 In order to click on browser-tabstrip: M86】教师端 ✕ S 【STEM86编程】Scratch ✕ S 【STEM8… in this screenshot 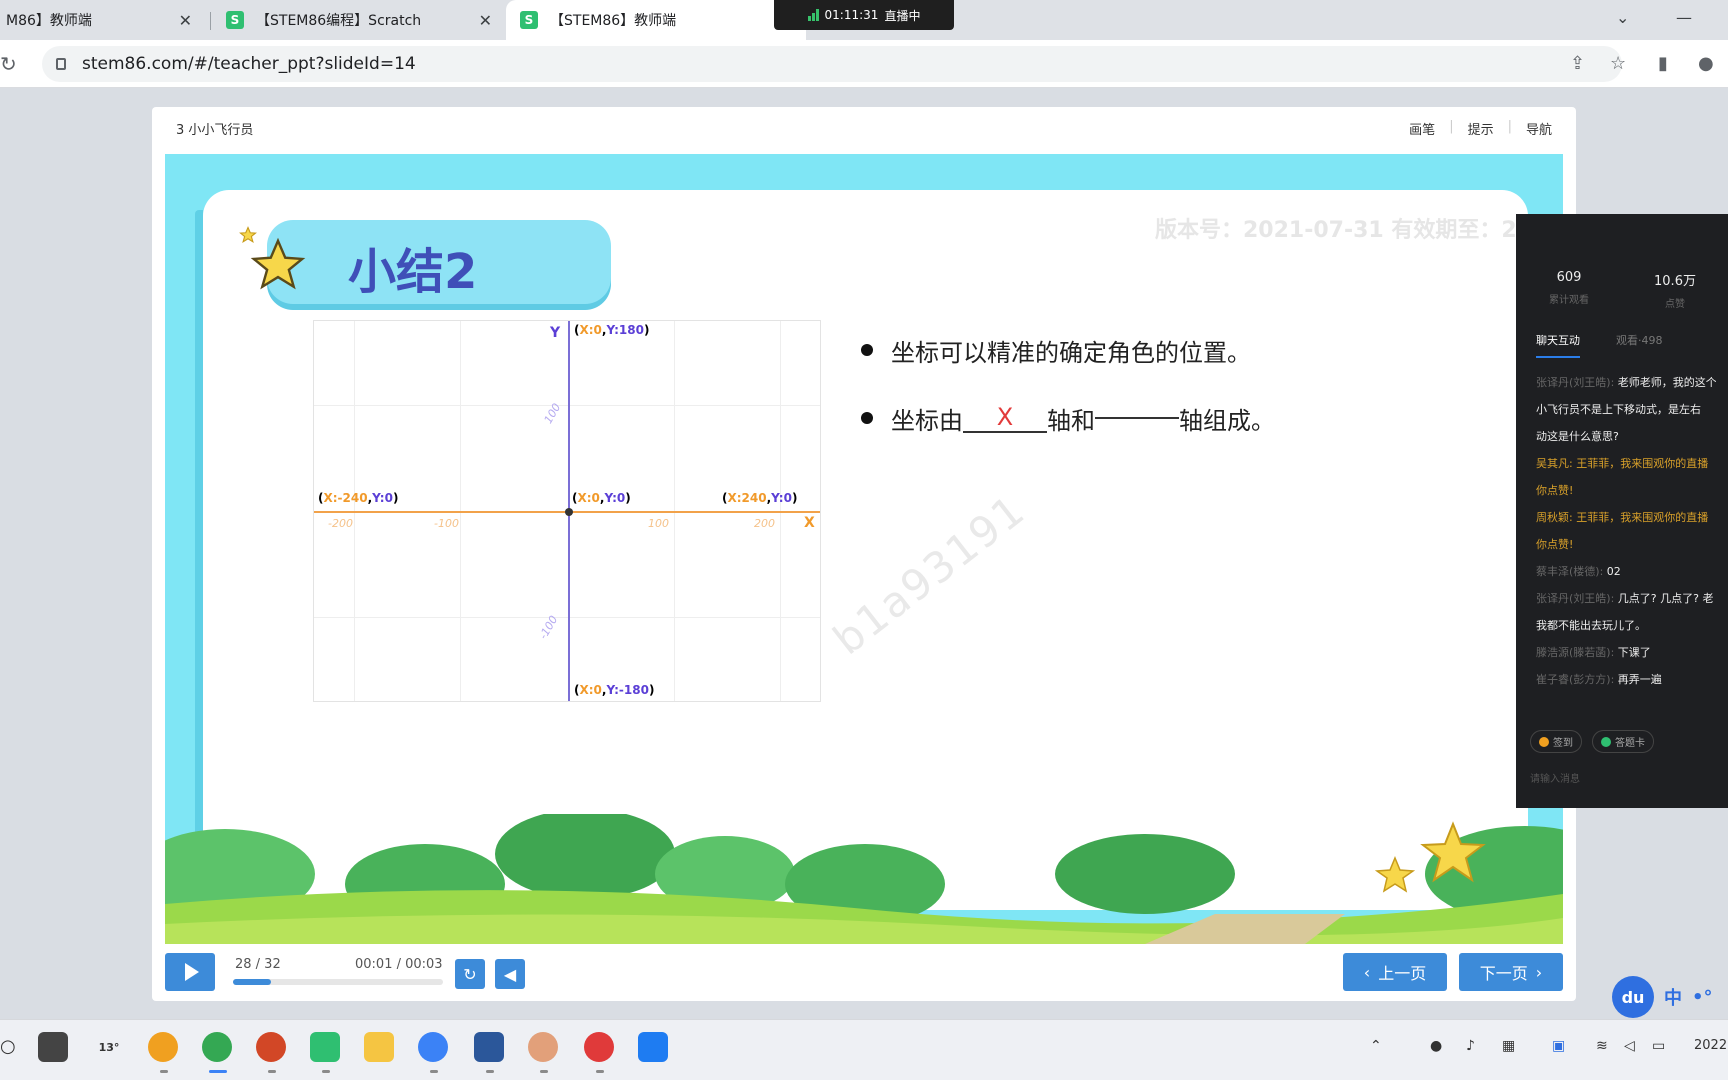, I will do `click(864, 20)`.